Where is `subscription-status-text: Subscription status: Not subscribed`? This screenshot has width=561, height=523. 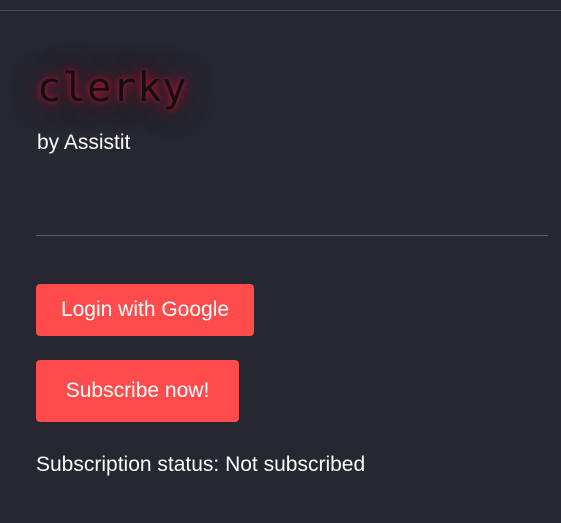 subscription-status-text: Subscription status: Not subscribed is located at coordinates (201, 464).